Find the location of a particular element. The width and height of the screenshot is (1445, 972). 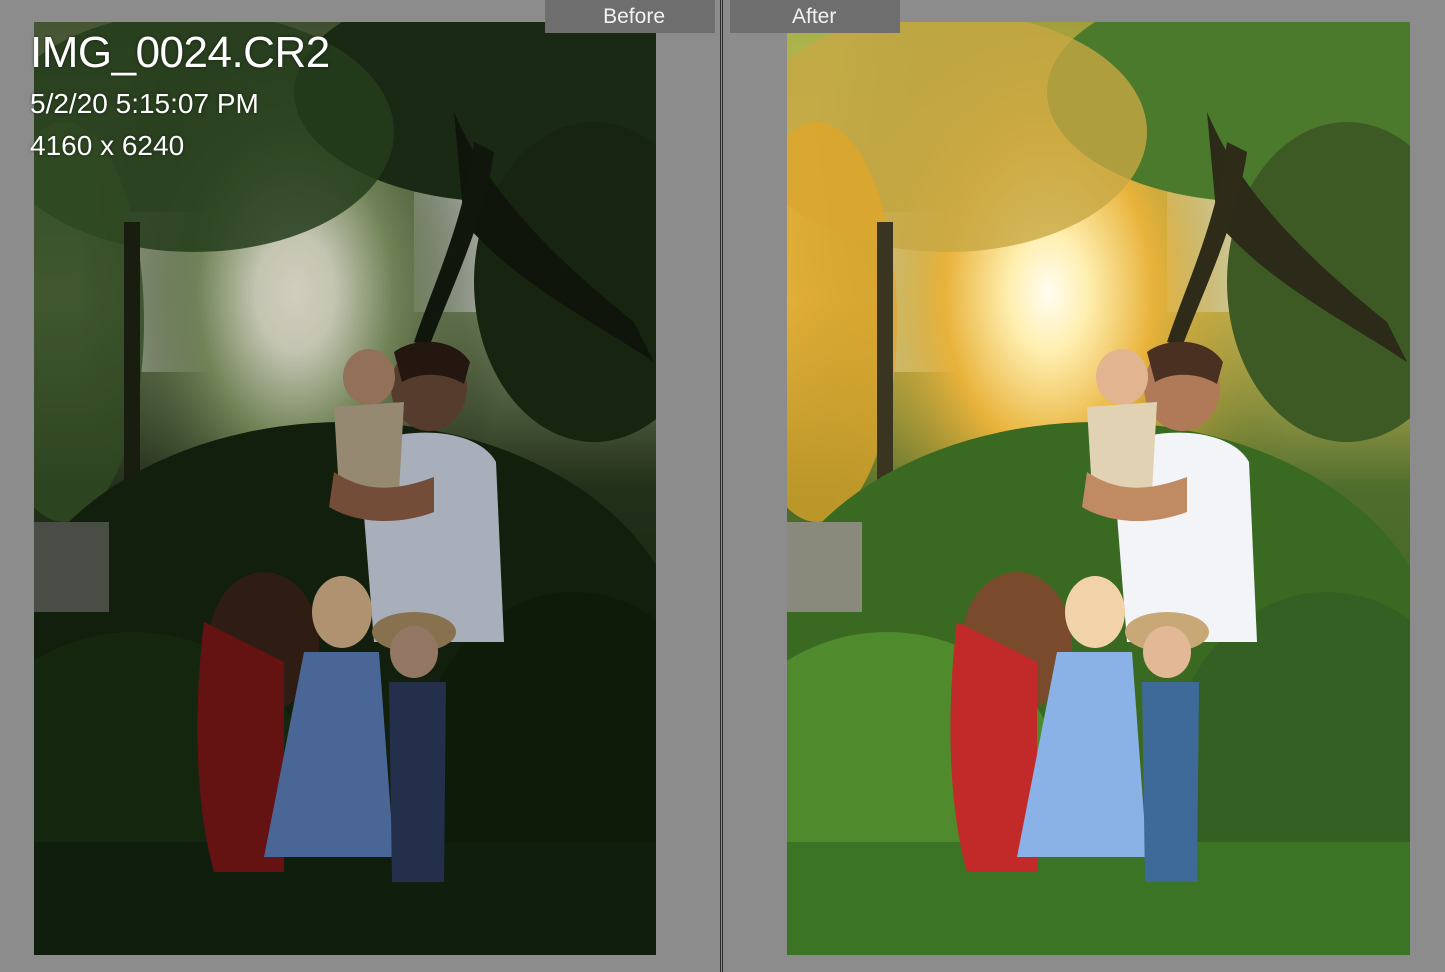

capture-date-overlay: 5/2/20 5:15:07 PM is located at coordinates (144, 103).